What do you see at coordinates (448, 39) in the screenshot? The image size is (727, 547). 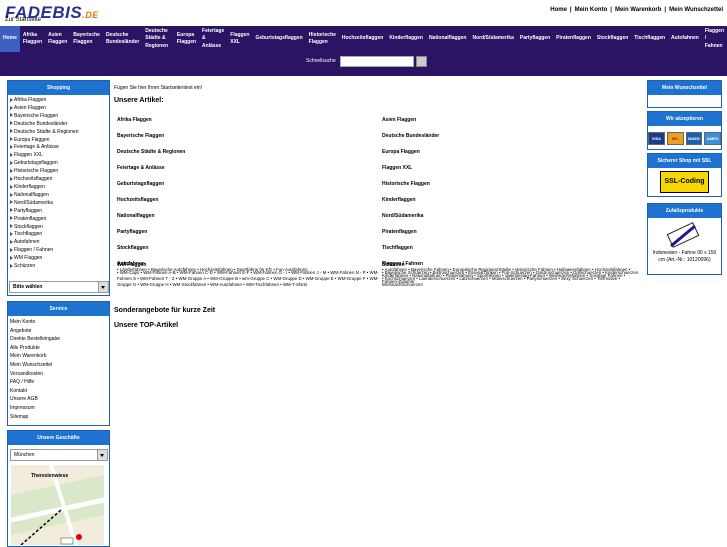 I see `nav-item: Nationalflaggen` at bounding box center [448, 39].